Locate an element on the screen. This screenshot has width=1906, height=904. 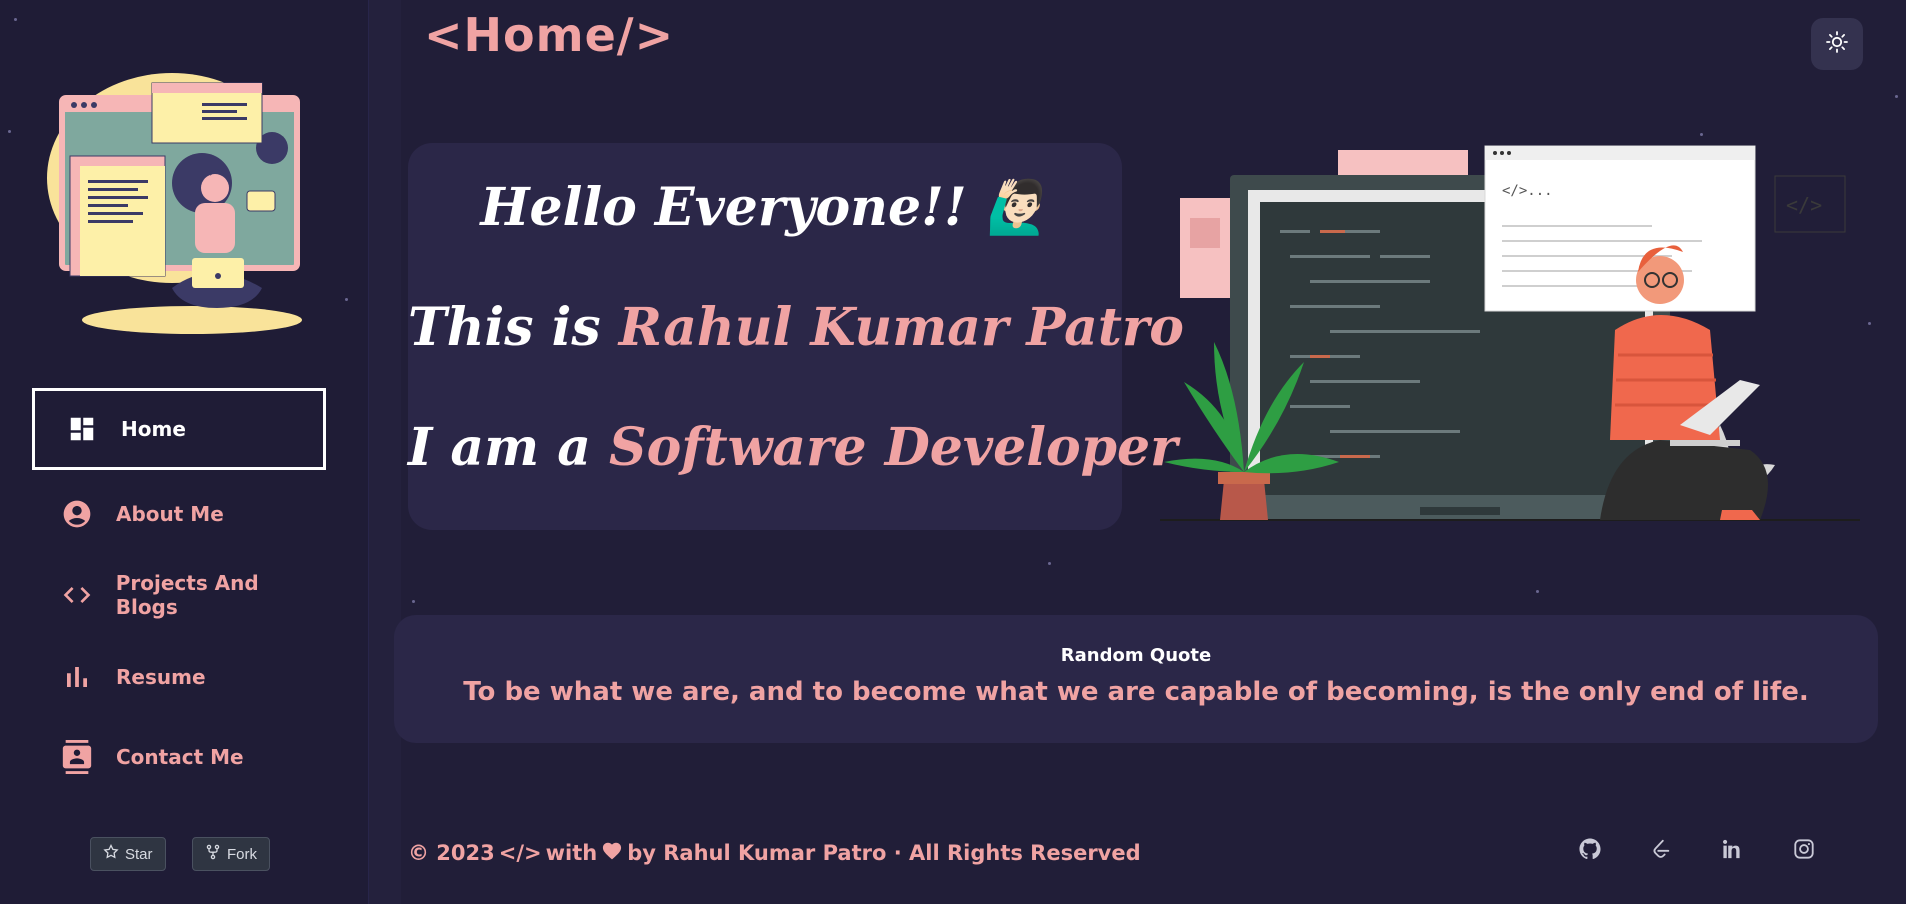
github-star-button: Star is located at coordinates (128, 854).